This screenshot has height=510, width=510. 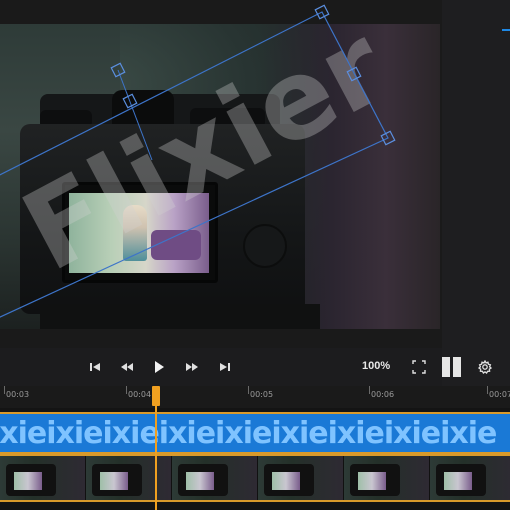 What do you see at coordinates (159, 367) in the screenshot?
I see `play-icon` at bounding box center [159, 367].